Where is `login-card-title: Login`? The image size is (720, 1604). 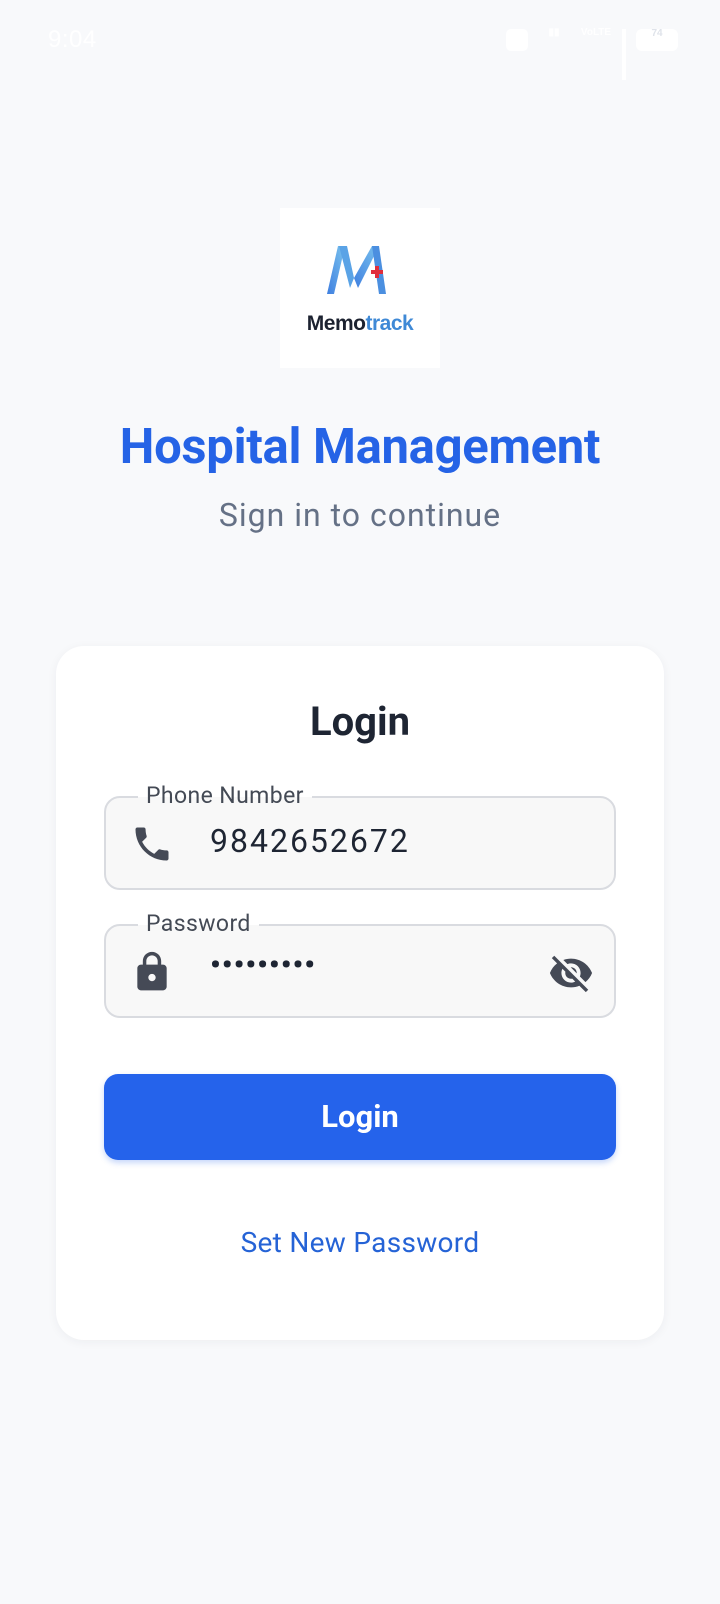 login-card-title: Login is located at coordinates (360, 721).